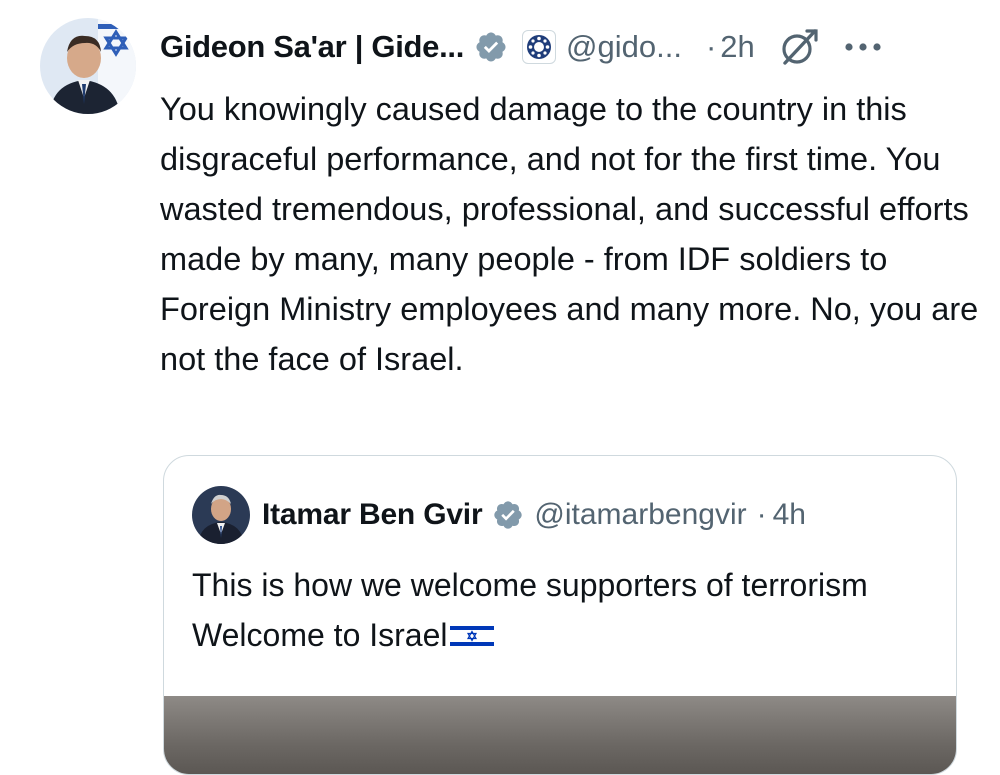 The width and height of the screenshot is (1000, 775). I want to click on author-avatar, so click(88, 66).